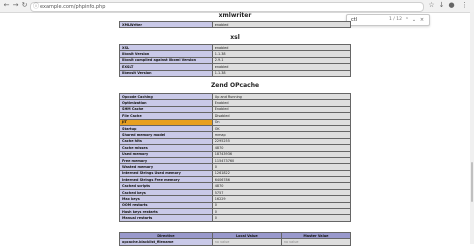  I want to click on table-row: Manual restarts 0, so click(235, 218).